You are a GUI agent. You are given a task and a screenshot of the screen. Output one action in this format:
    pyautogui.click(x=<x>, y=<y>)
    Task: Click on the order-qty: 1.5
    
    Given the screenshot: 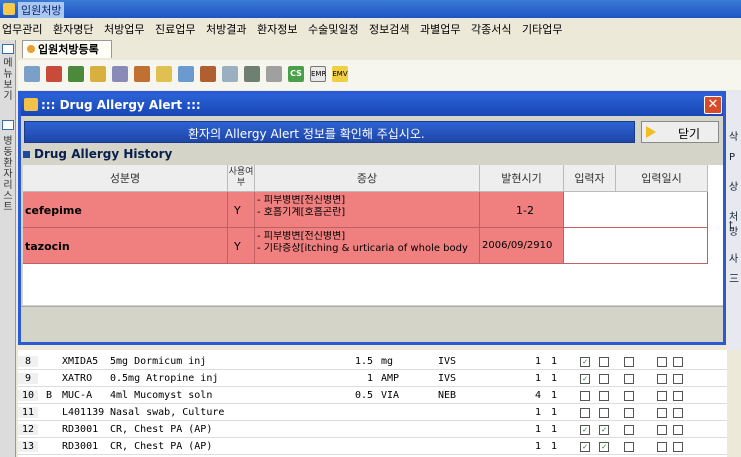 What is the action you would take?
    pyautogui.click(x=363, y=361)
    